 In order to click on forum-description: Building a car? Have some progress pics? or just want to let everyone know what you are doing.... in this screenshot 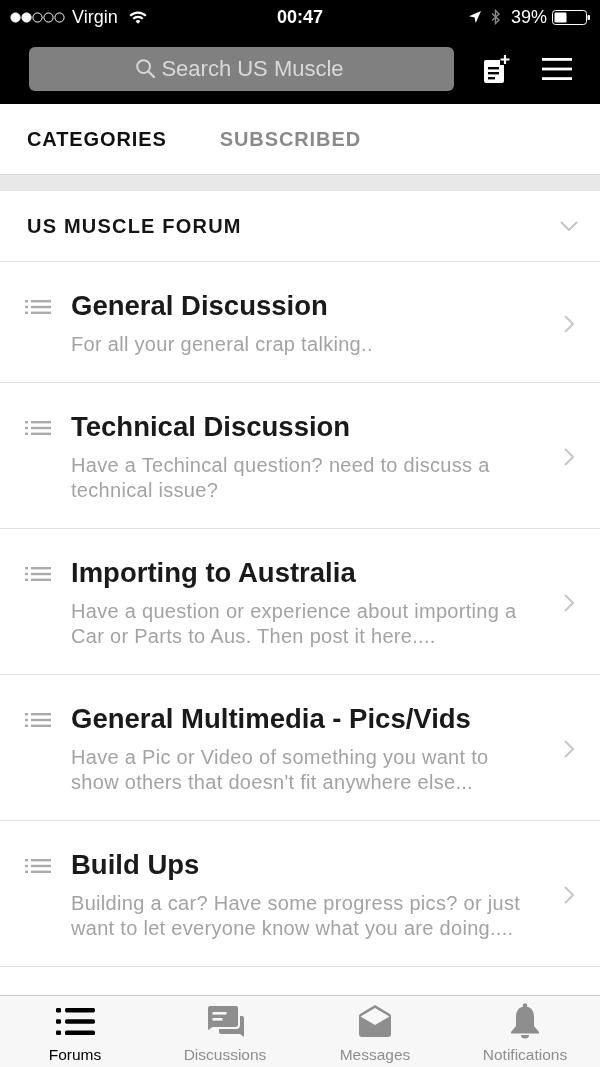, I will do `click(296, 916)`.